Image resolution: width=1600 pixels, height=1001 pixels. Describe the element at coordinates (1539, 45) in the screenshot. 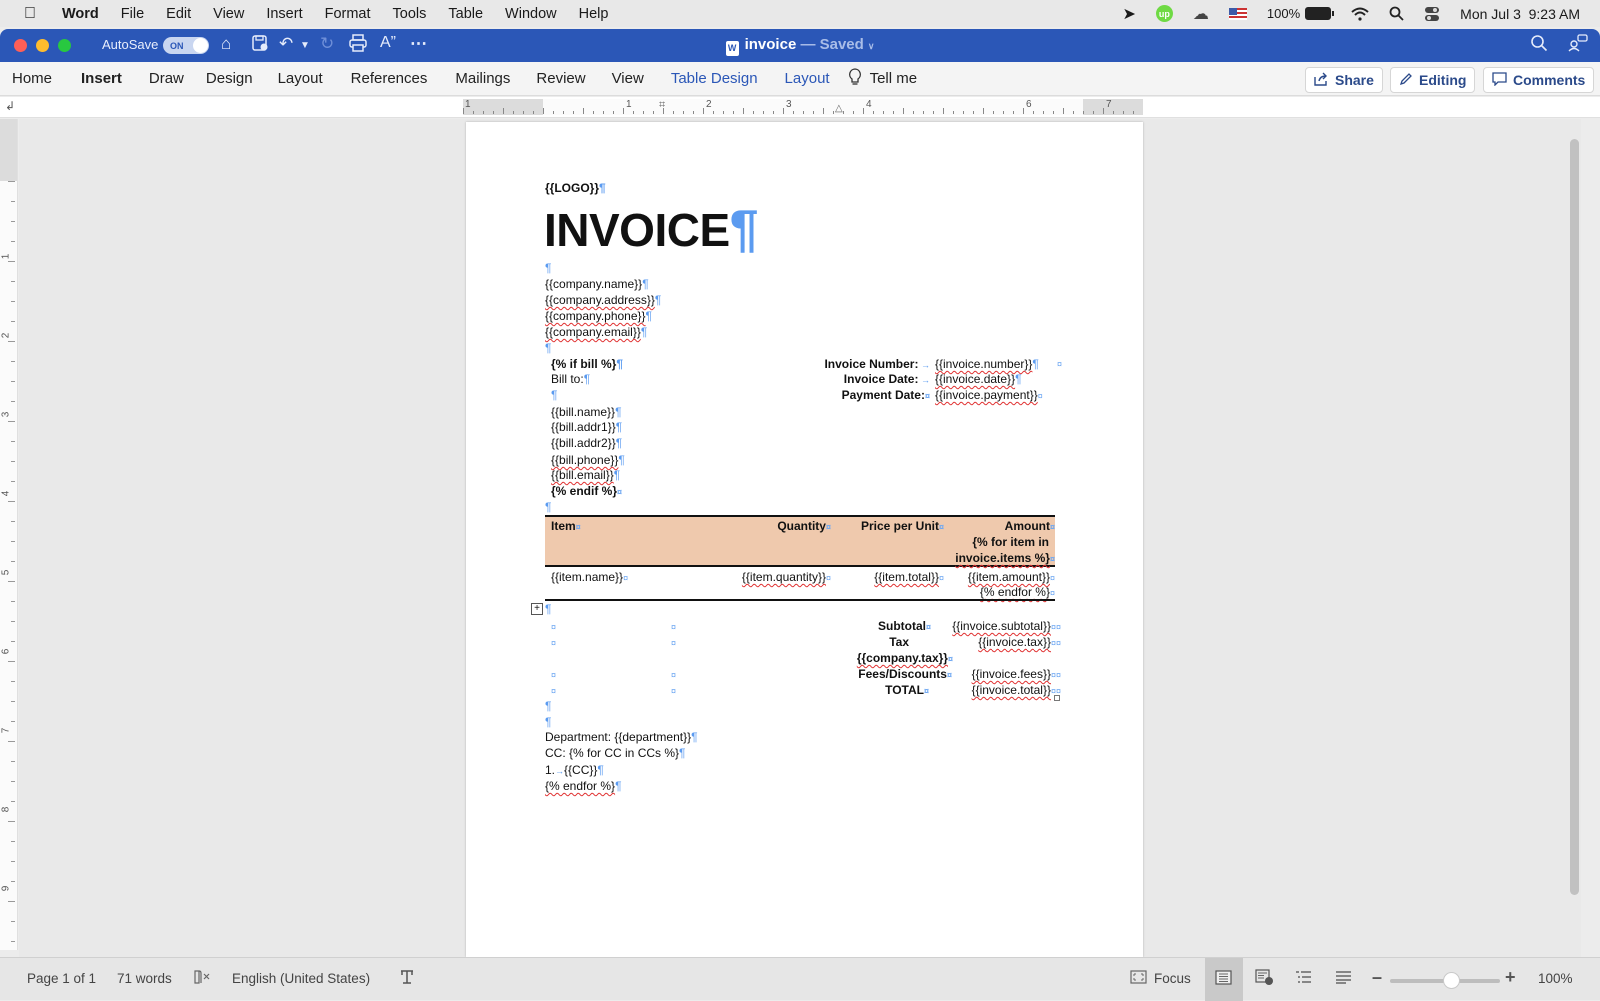

I see `search-icon` at that location.